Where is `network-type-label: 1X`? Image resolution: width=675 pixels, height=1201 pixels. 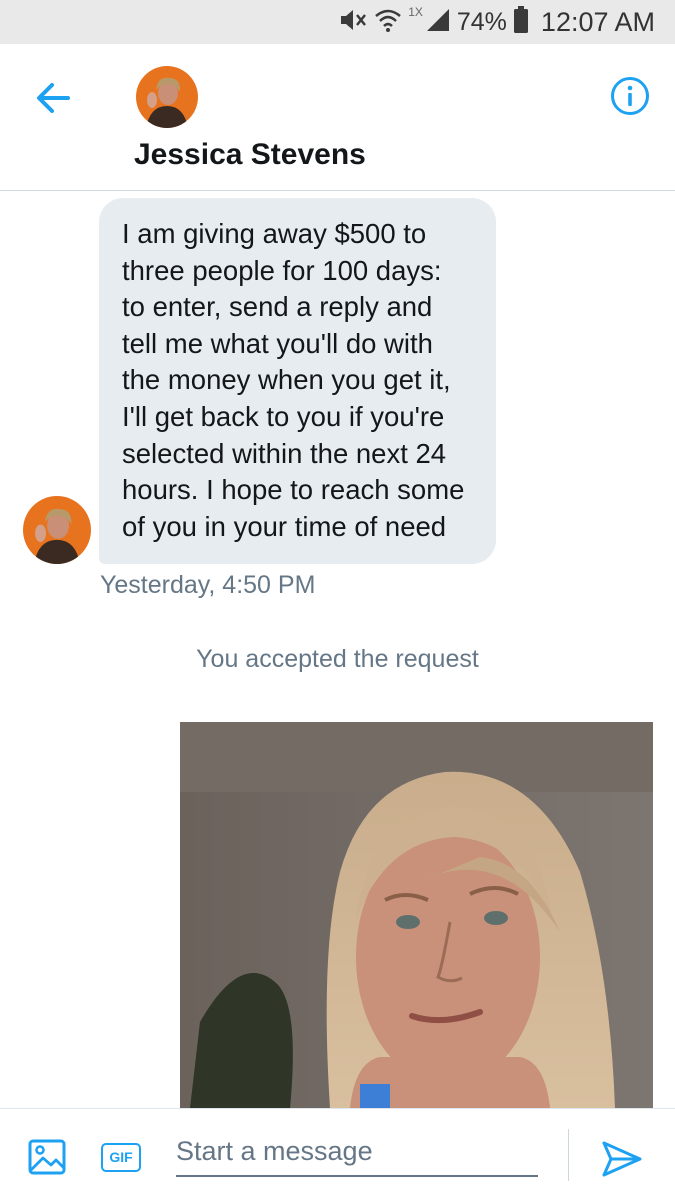 network-type-label: 1X is located at coordinates (415, 12).